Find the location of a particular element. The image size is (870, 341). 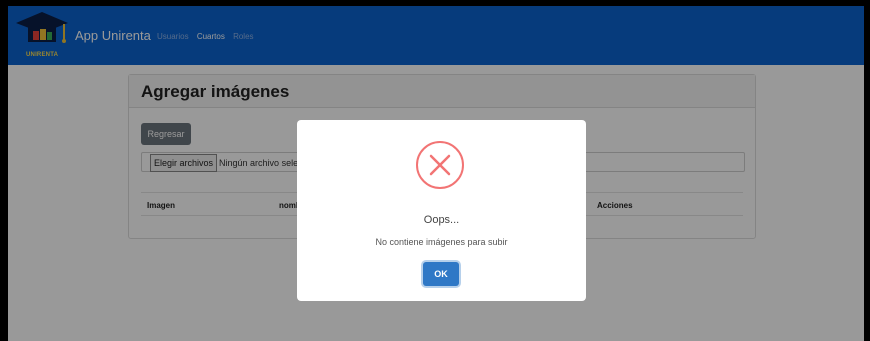

close-x-icon is located at coordinates (440, 165).